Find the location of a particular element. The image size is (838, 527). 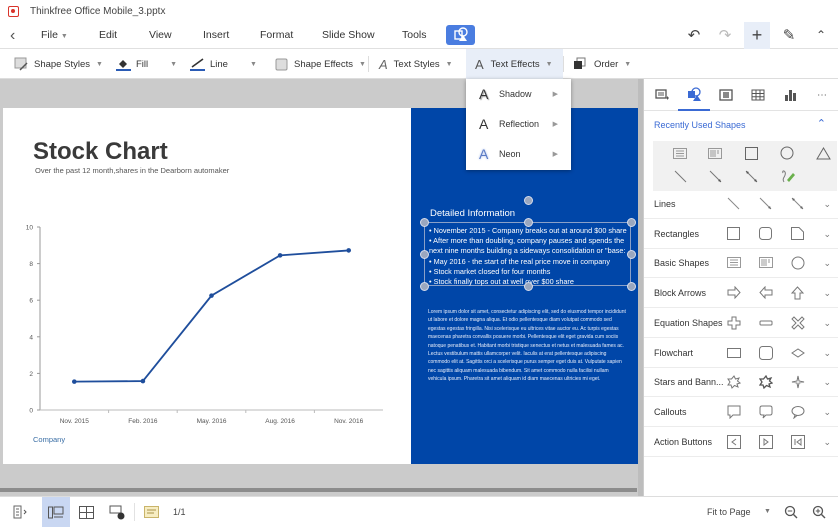

vertical-text-shape-icon is located at coordinates (715, 153).